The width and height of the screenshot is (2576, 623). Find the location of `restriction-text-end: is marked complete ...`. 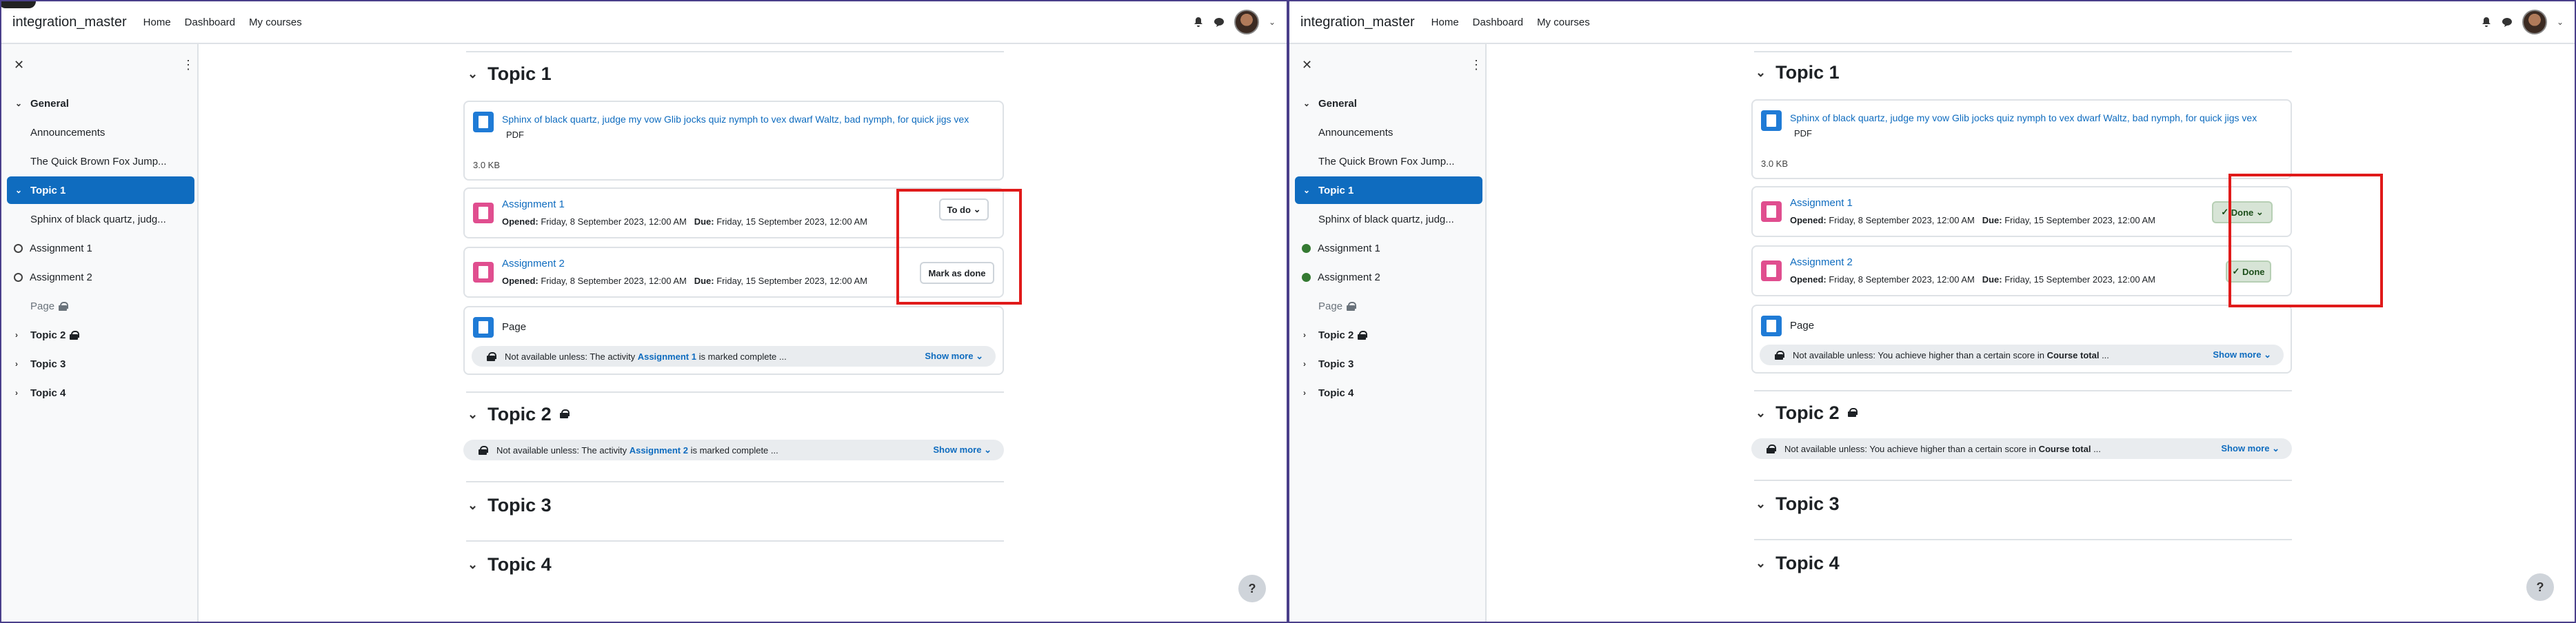

restriction-text-end: is marked complete ... is located at coordinates (742, 356).